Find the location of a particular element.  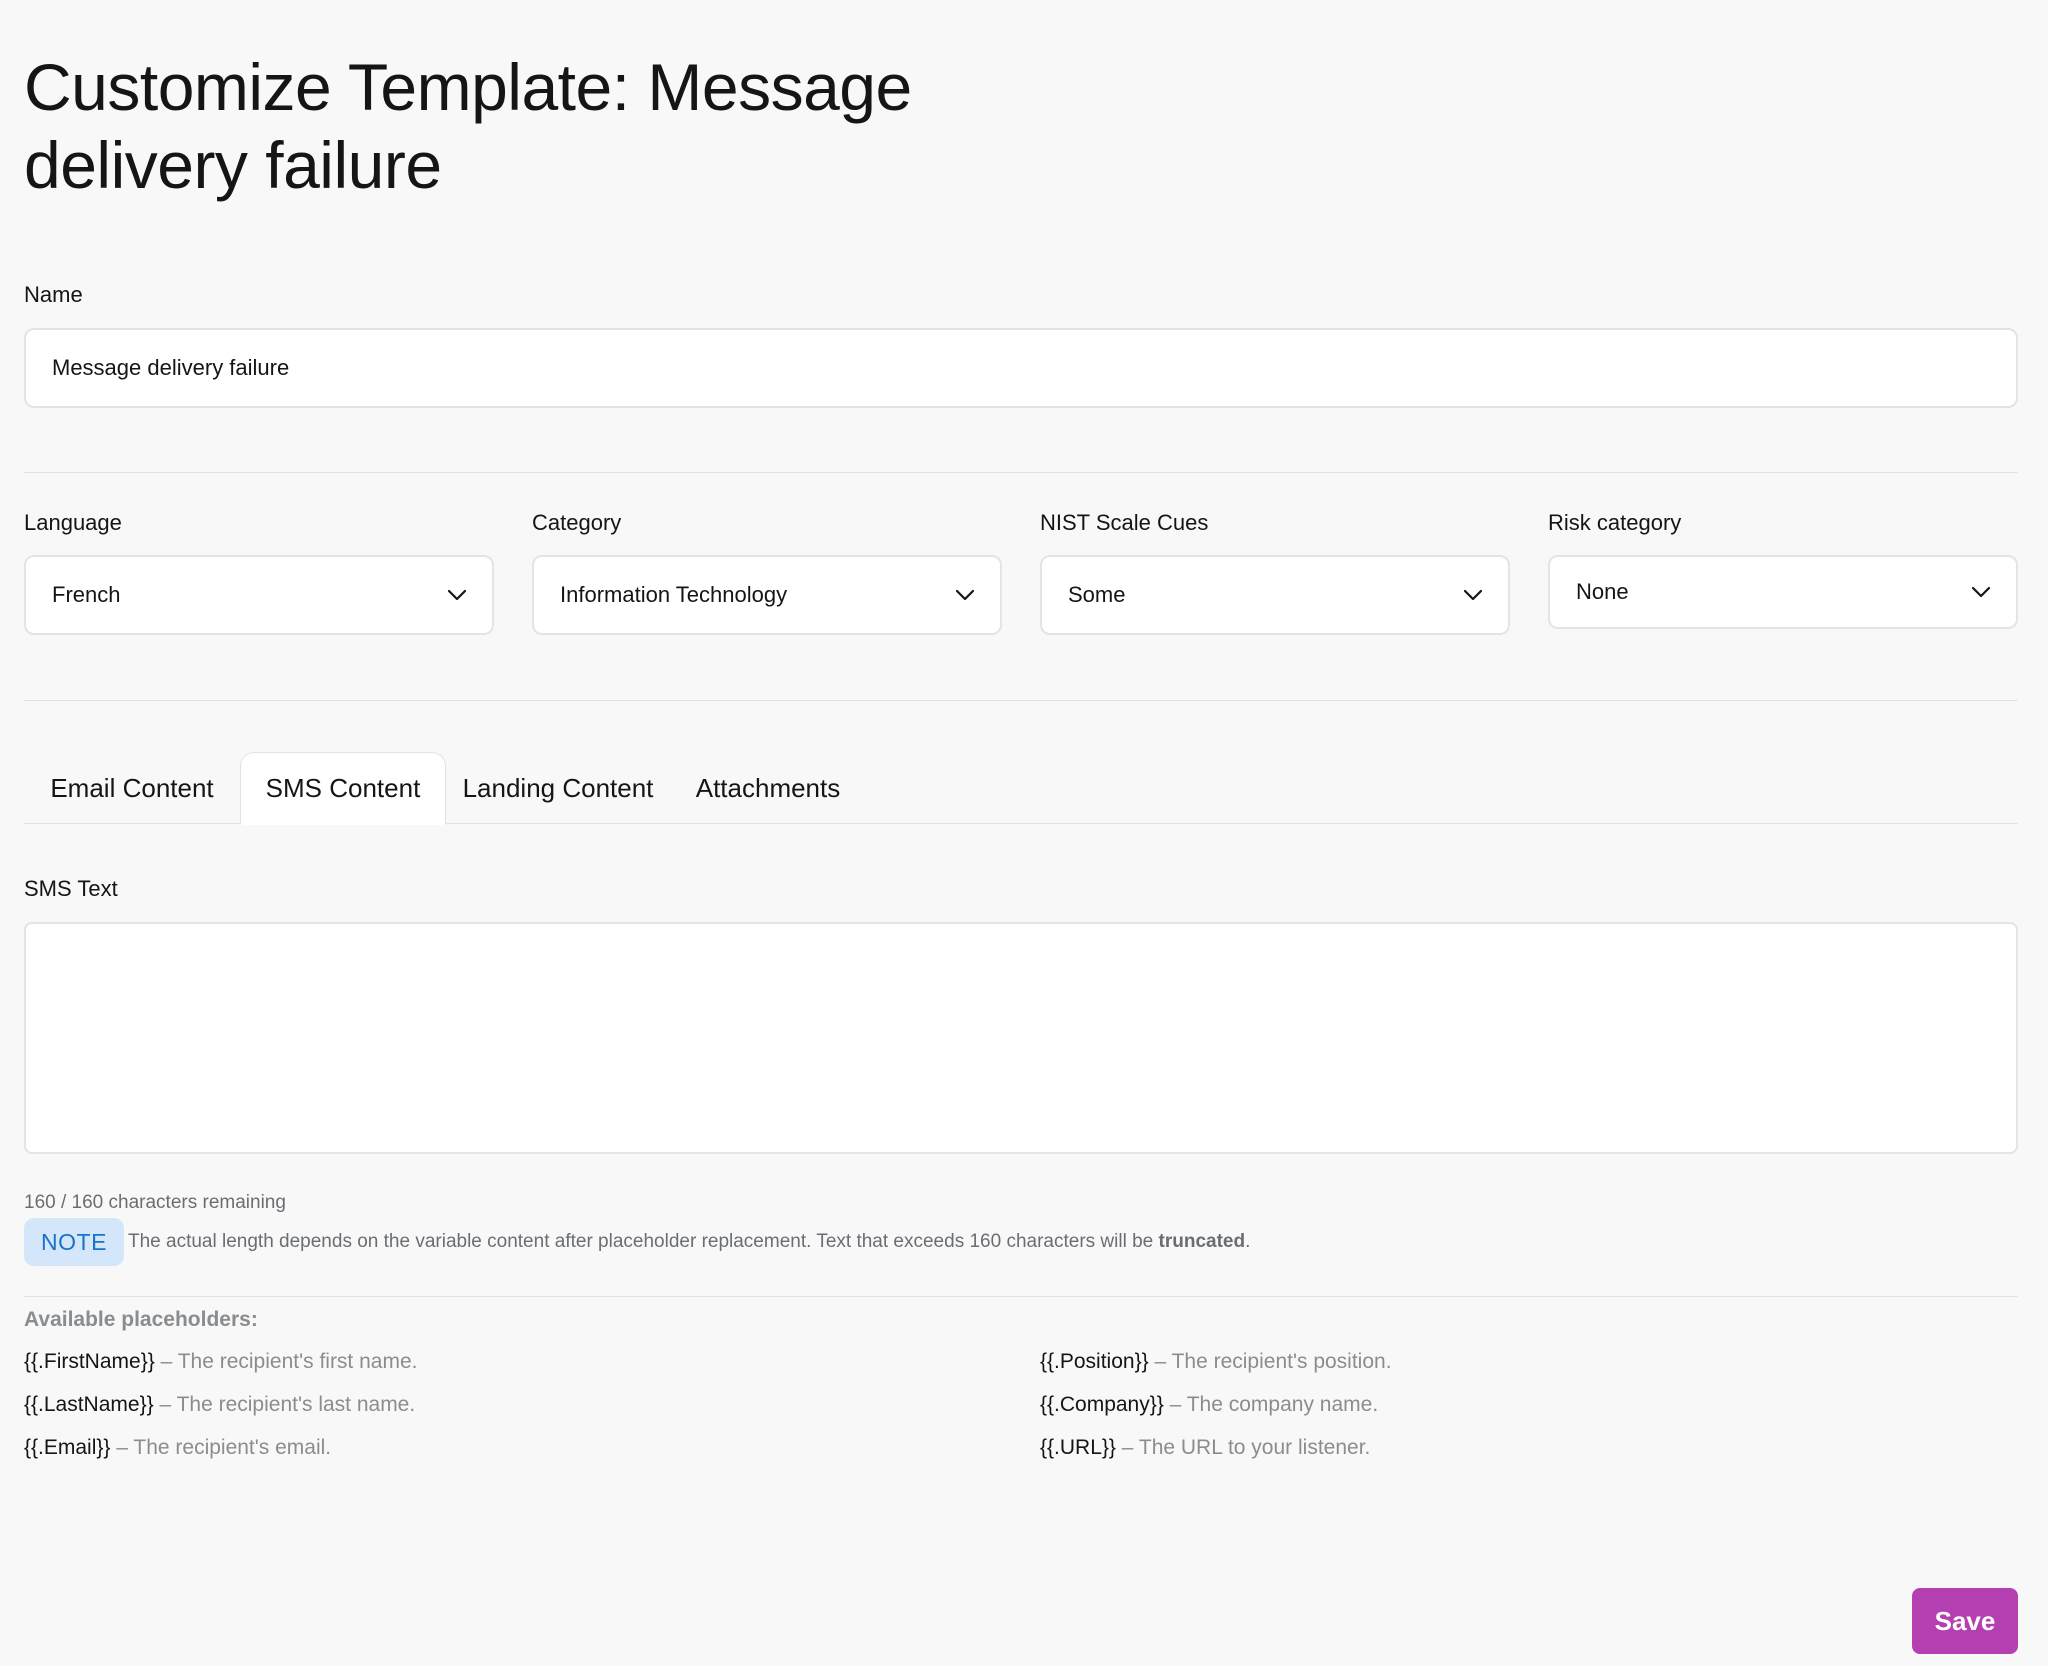

placeholder-desc: – The URL to your listener. is located at coordinates (1243, 1447).